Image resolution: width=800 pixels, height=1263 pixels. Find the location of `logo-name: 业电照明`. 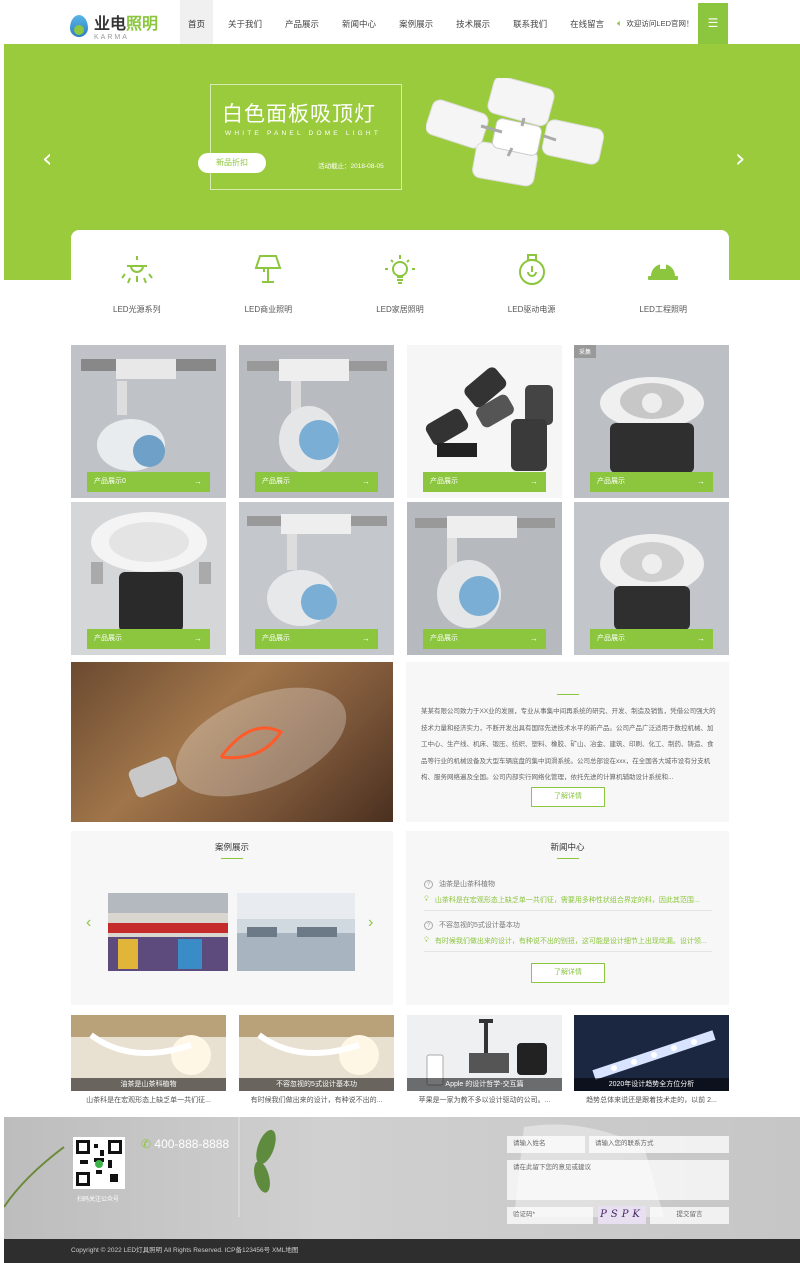

logo-name: 业电照明 is located at coordinates (126, 24).